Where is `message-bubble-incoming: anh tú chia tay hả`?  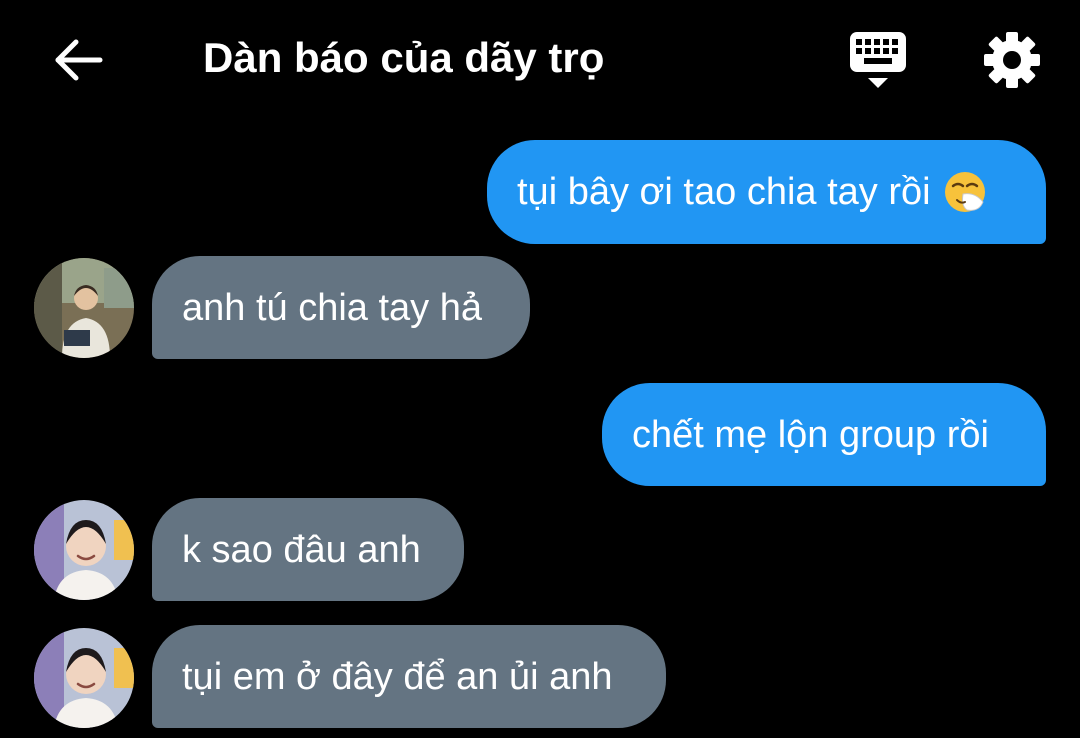
message-bubble-incoming: anh tú chia tay hả is located at coordinates (341, 307).